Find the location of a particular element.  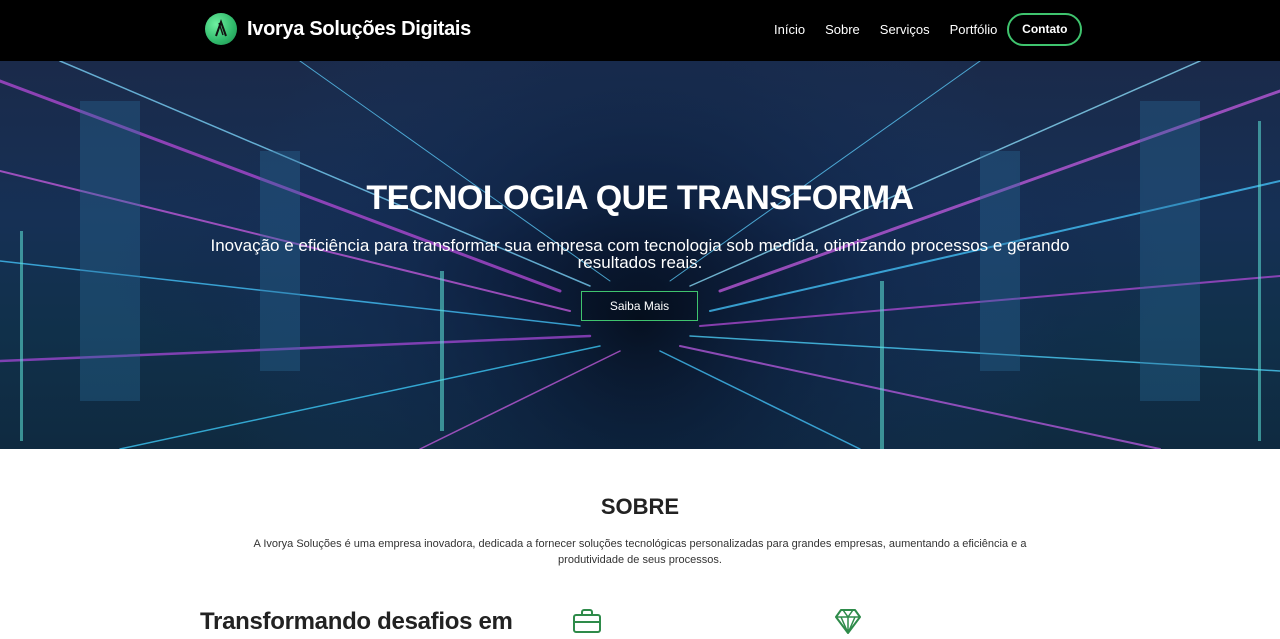

contact-button: Contato is located at coordinates (1045, 29).